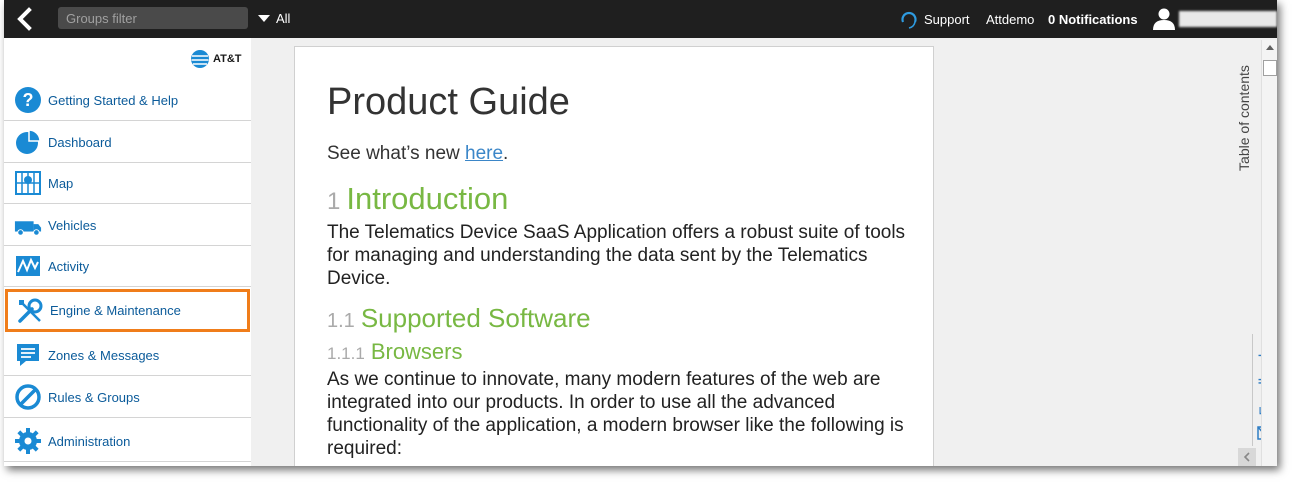 The image size is (1296, 486). I want to click on whats-new-line: See what’s new here., so click(417, 154).